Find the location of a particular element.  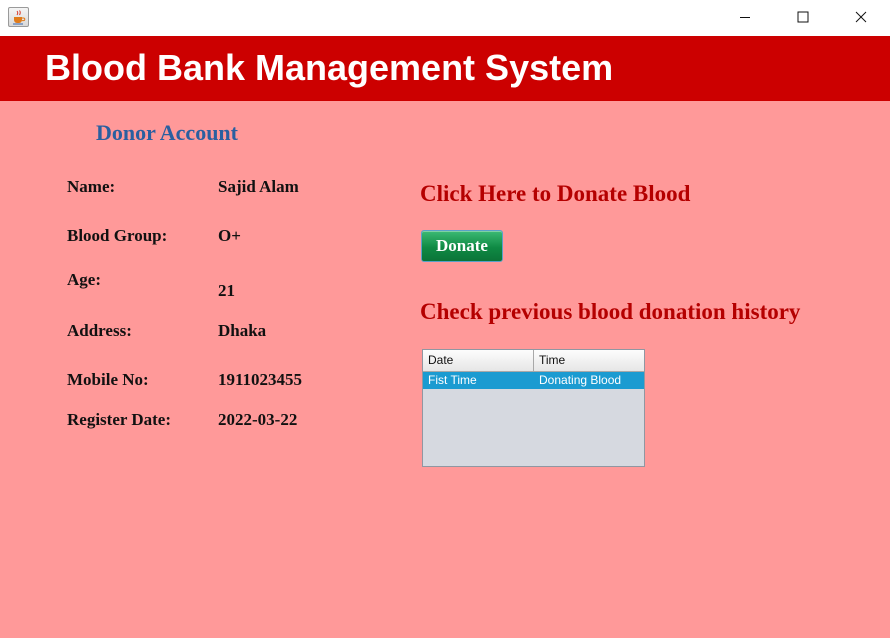

history-heading: Check previous blood donation history is located at coordinates (610, 311).